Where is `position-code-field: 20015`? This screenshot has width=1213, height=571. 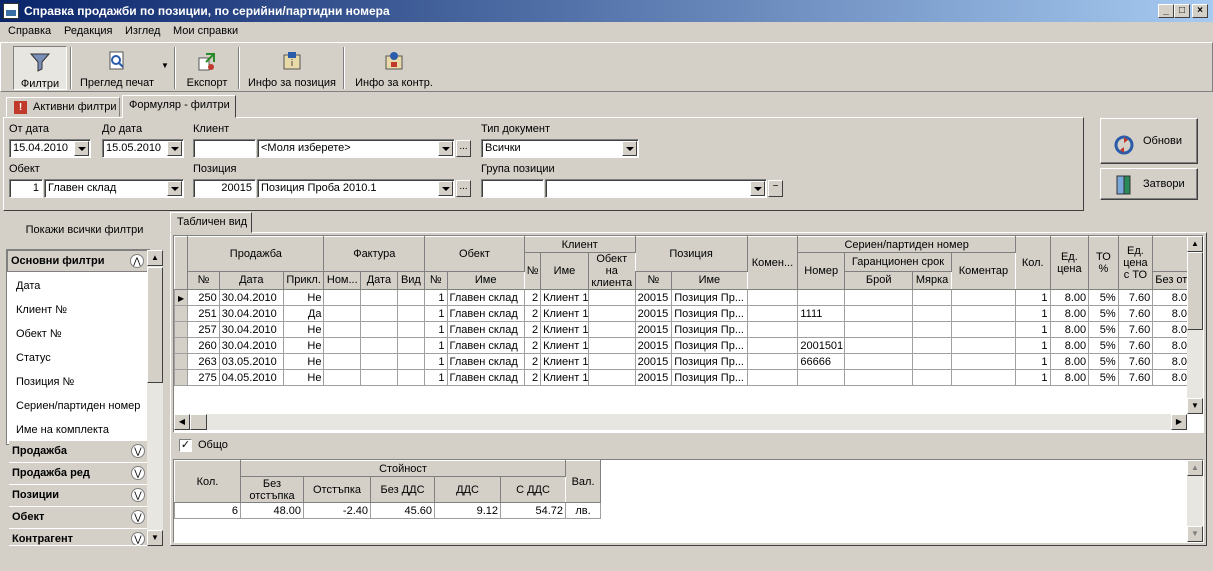 position-code-field: 20015 is located at coordinates (224, 188).